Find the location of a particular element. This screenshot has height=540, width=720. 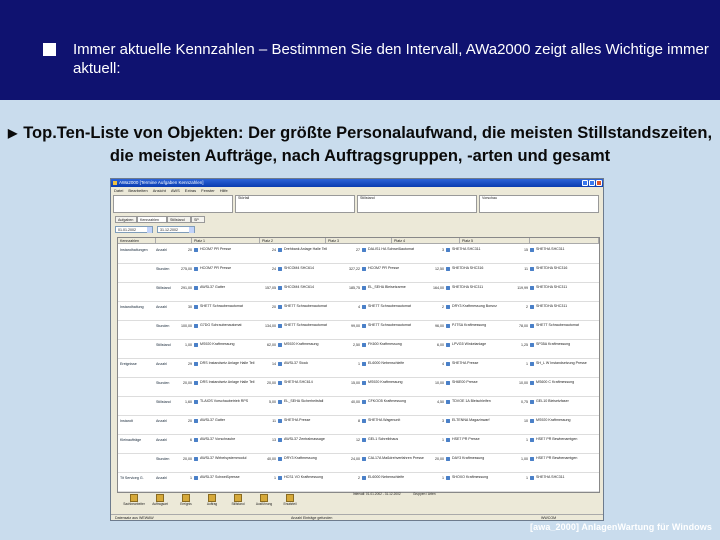

cell-object-name: SHOXO Kraftmessung is located at coordinates (481, 482).